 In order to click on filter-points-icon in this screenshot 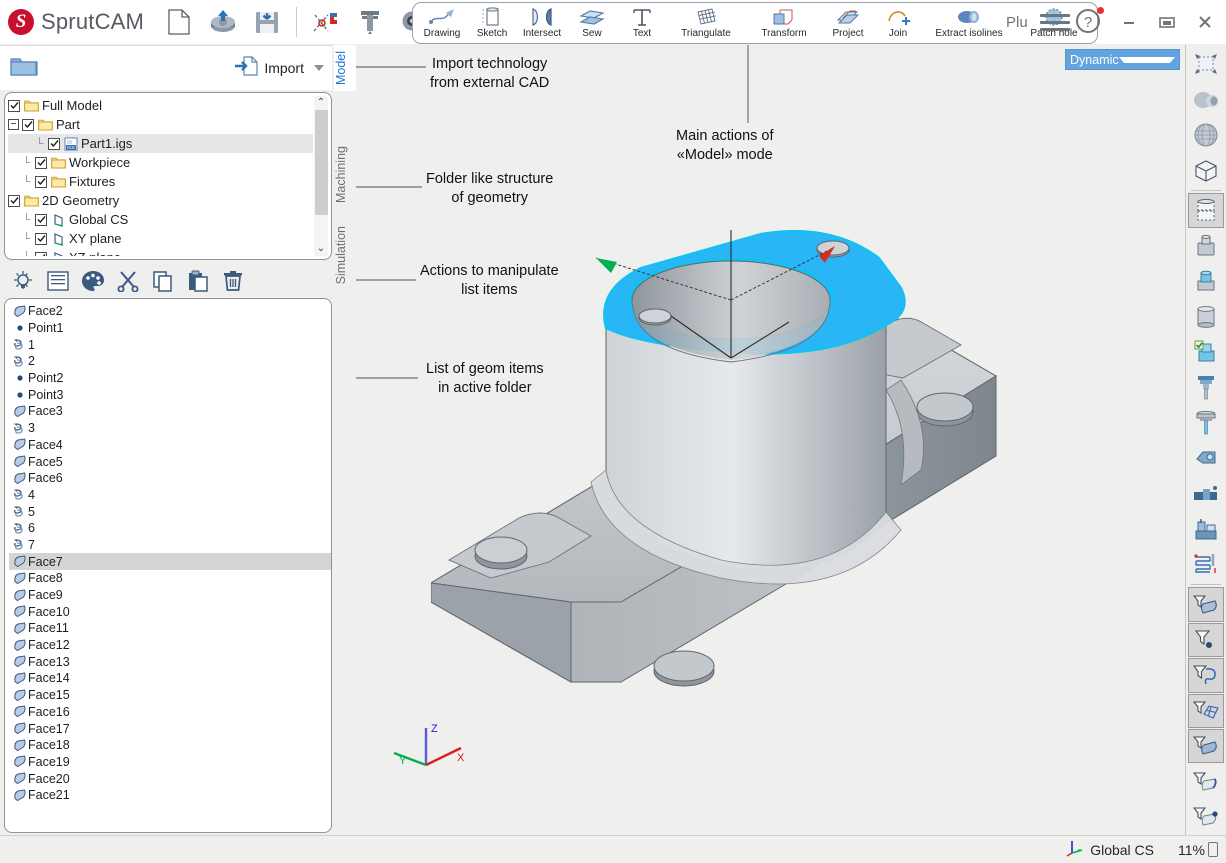, I will do `click(1206, 640)`.